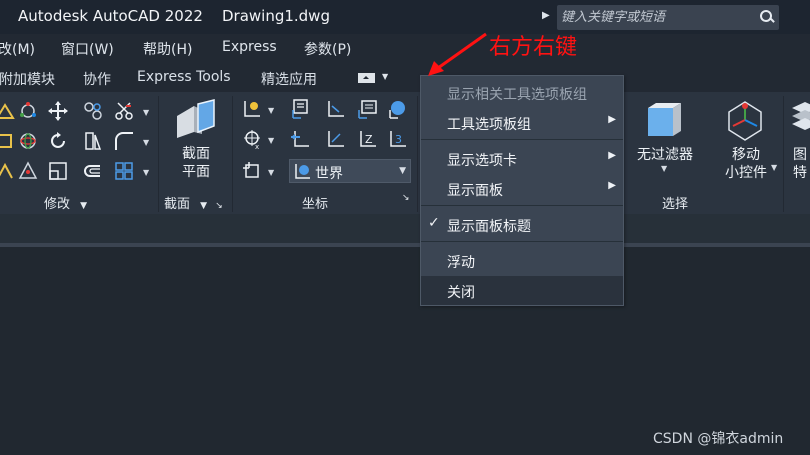  I want to click on search-expand-icon: ▶, so click(546, 15).